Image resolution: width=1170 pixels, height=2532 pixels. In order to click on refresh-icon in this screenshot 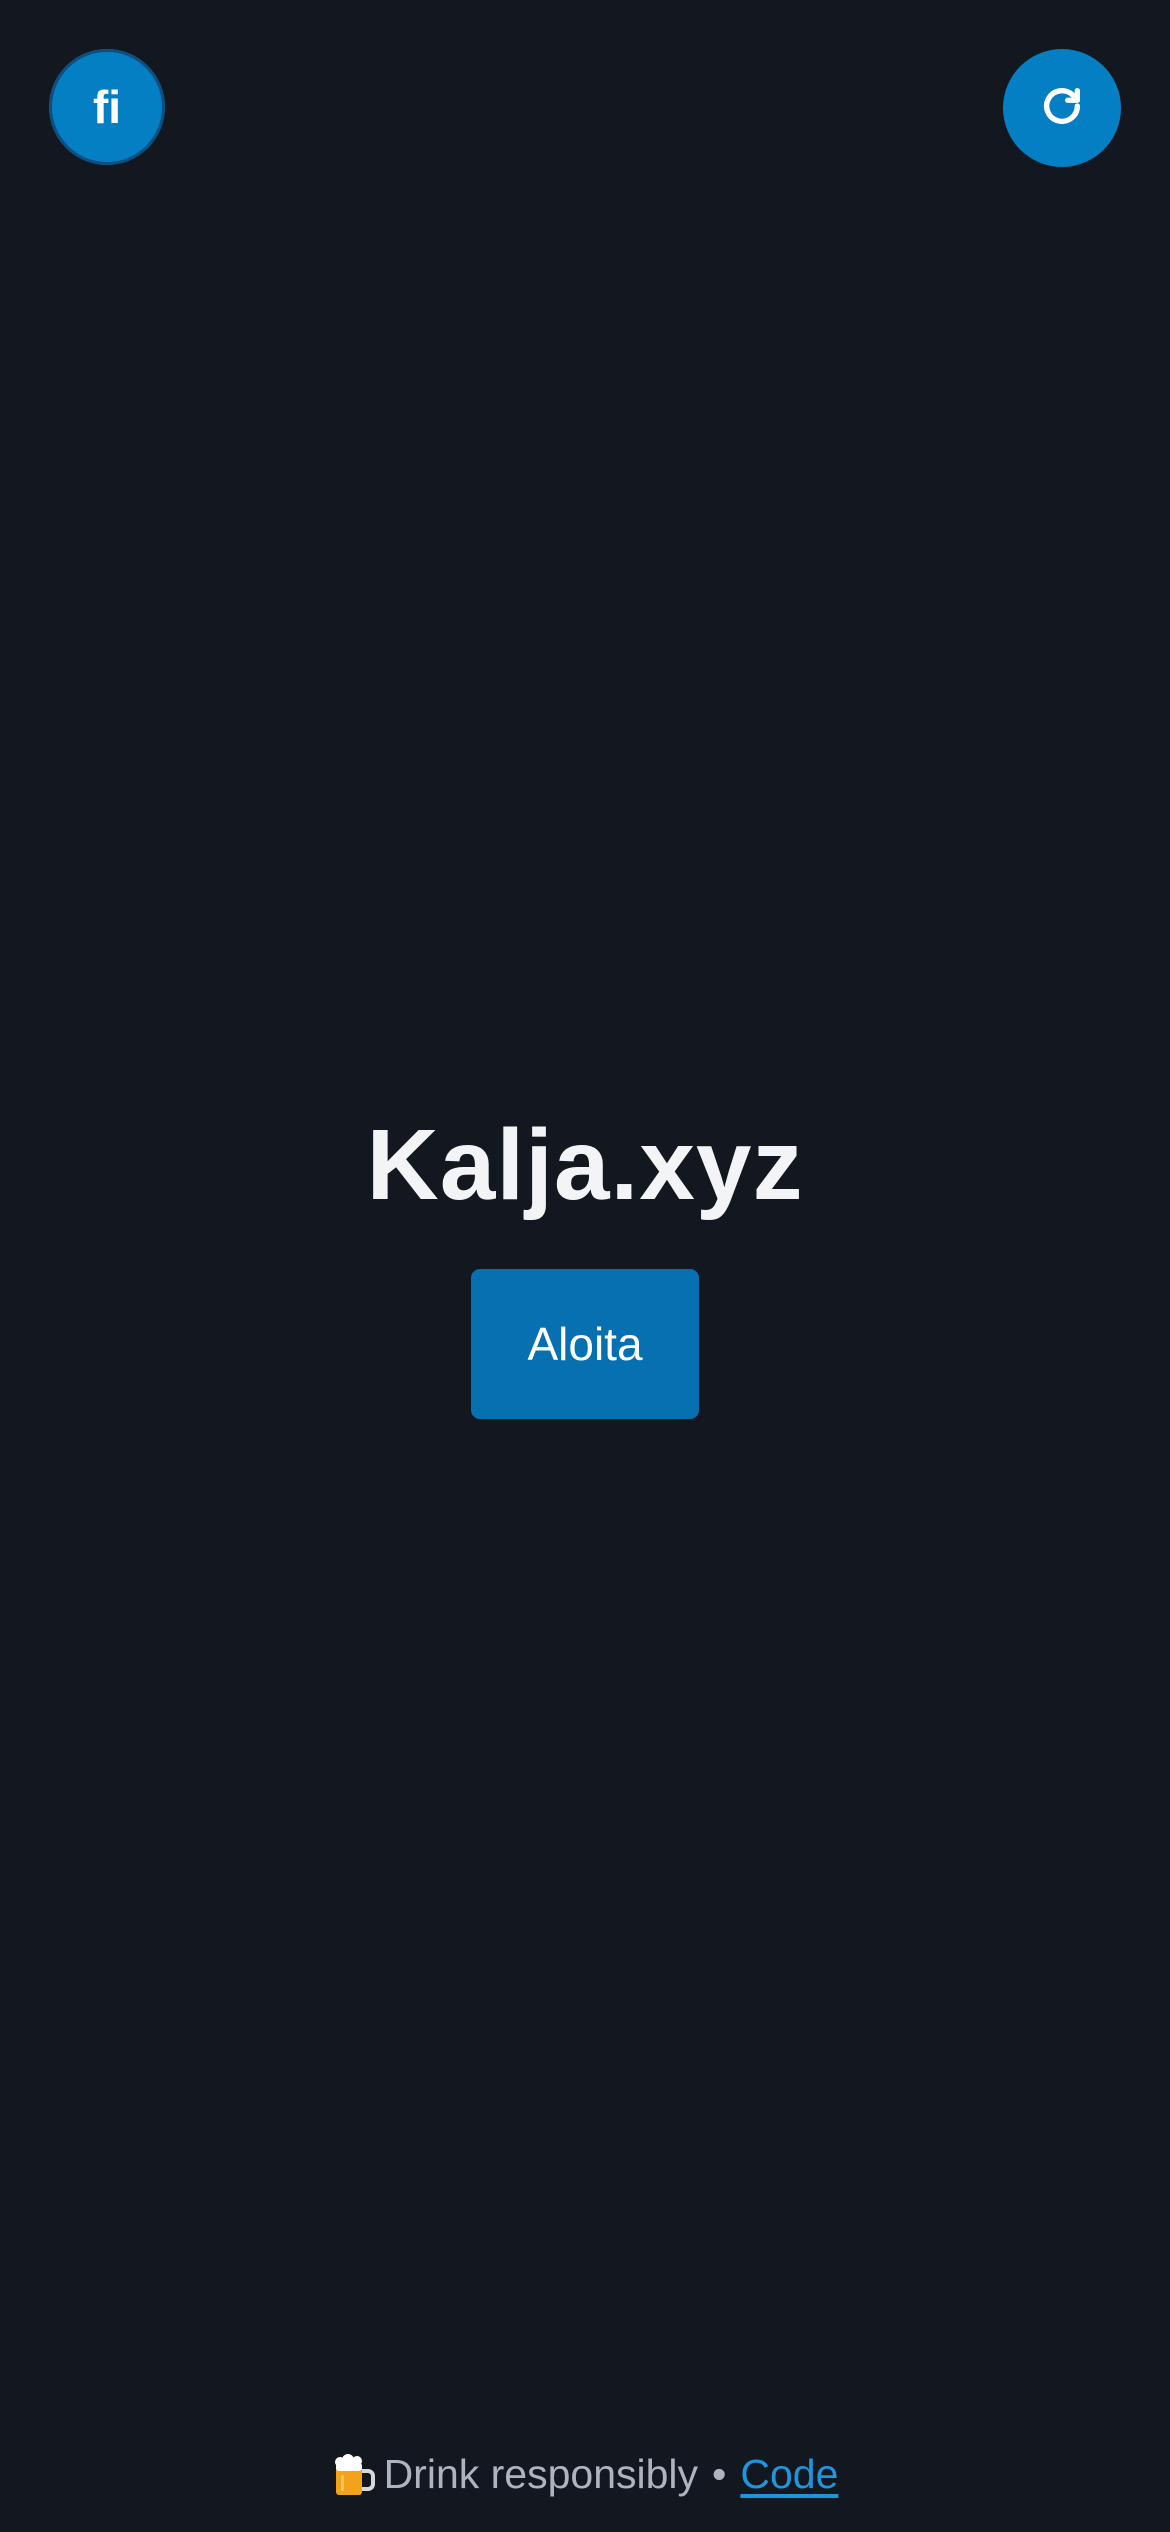, I will do `click(1062, 108)`.